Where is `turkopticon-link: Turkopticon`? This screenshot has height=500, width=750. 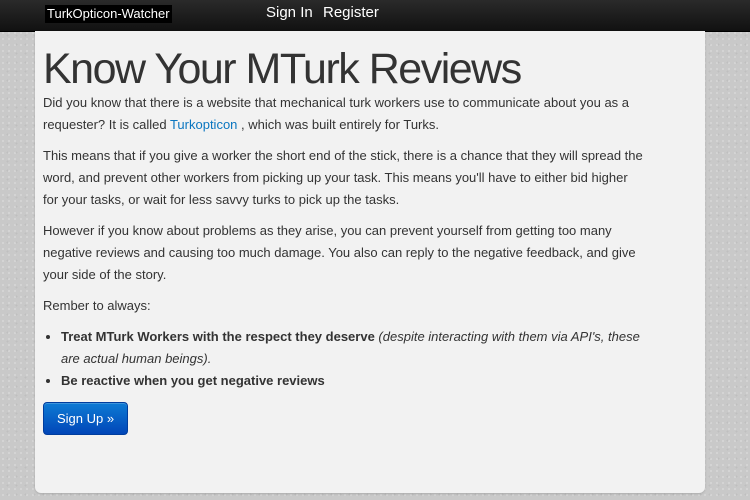 turkopticon-link: Turkopticon is located at coordinates (203, 124).